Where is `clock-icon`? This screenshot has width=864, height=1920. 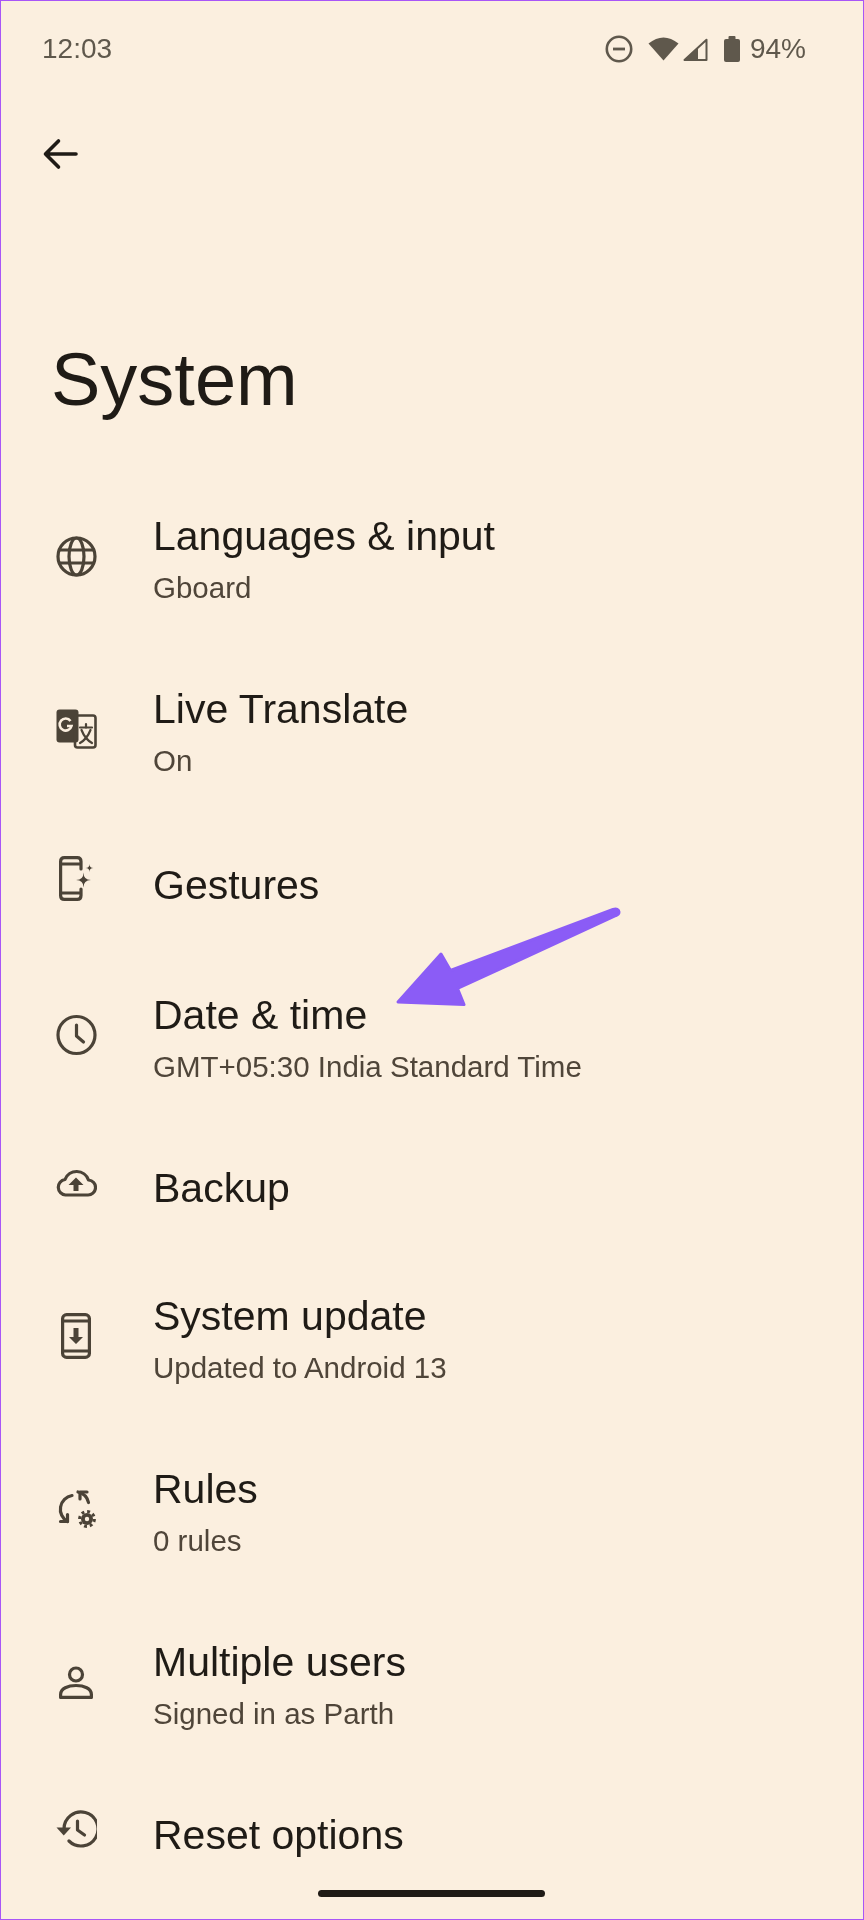
clock-icon is located at coordinates (76, 1035).